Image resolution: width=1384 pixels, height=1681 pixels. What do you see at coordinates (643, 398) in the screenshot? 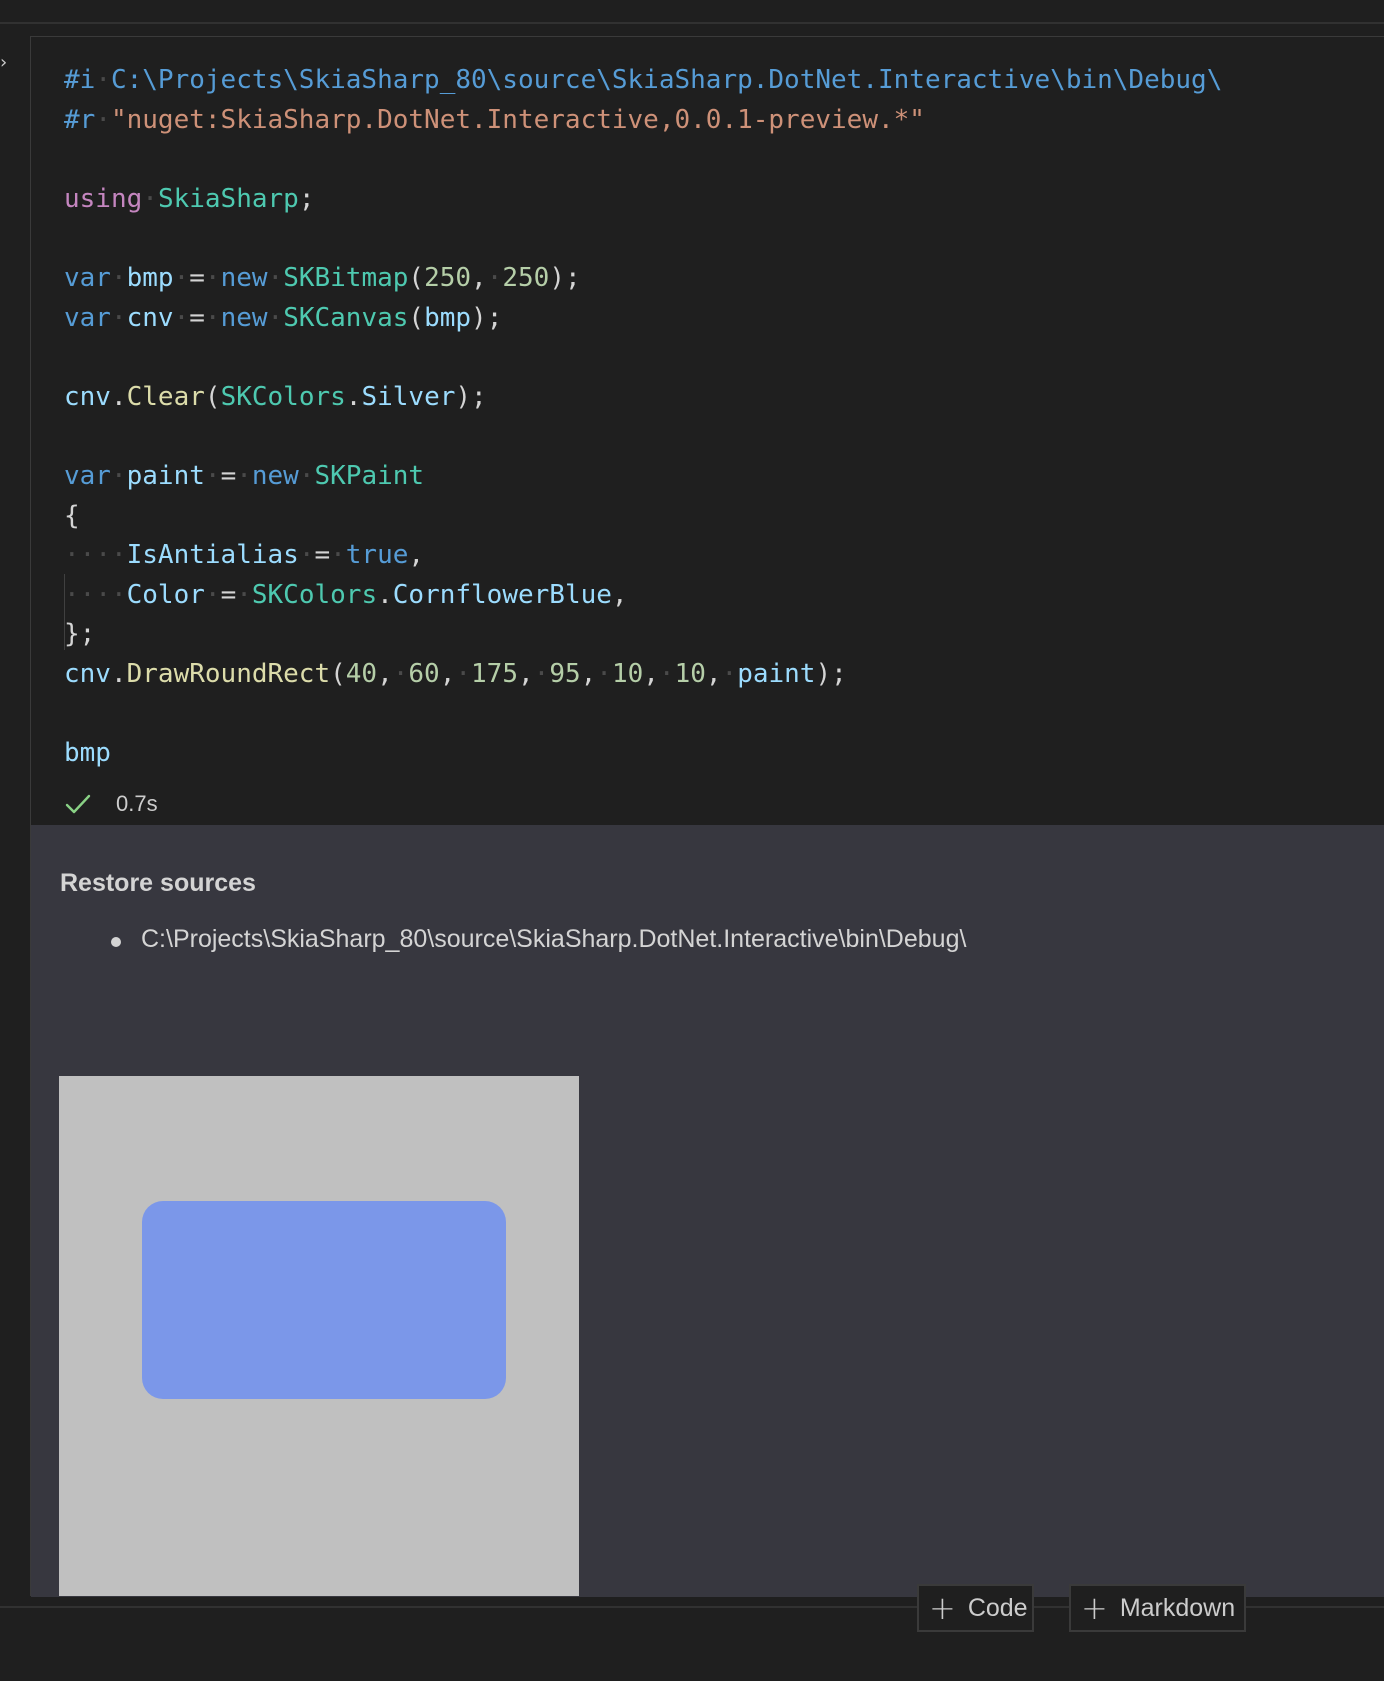
I see `code-line: cnv.Clear(SKColors.Silver);` at bounding box center [643, 398].